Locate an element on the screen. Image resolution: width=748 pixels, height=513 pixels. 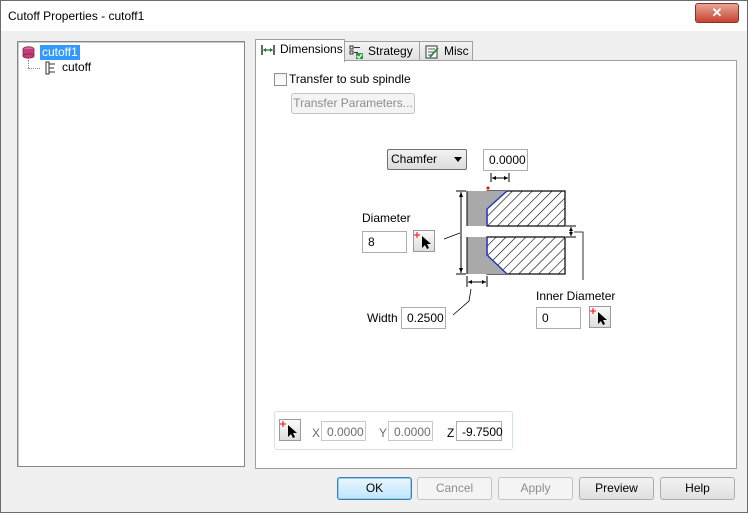
y-field: 0.0000 is located at coordinates (410, 431).